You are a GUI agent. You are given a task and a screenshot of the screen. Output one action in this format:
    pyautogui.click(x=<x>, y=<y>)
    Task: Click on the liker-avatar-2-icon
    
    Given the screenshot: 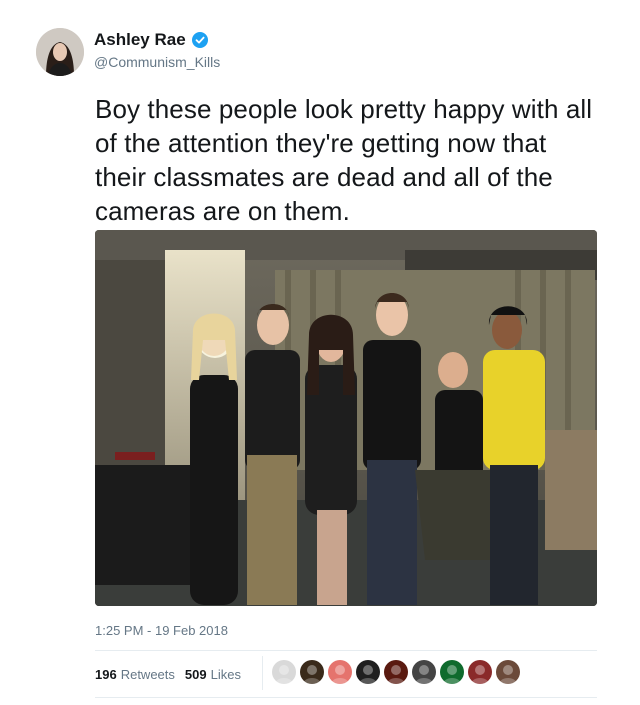 What is the action you would take?
    pyautogui.click(x=312, y=672)
    